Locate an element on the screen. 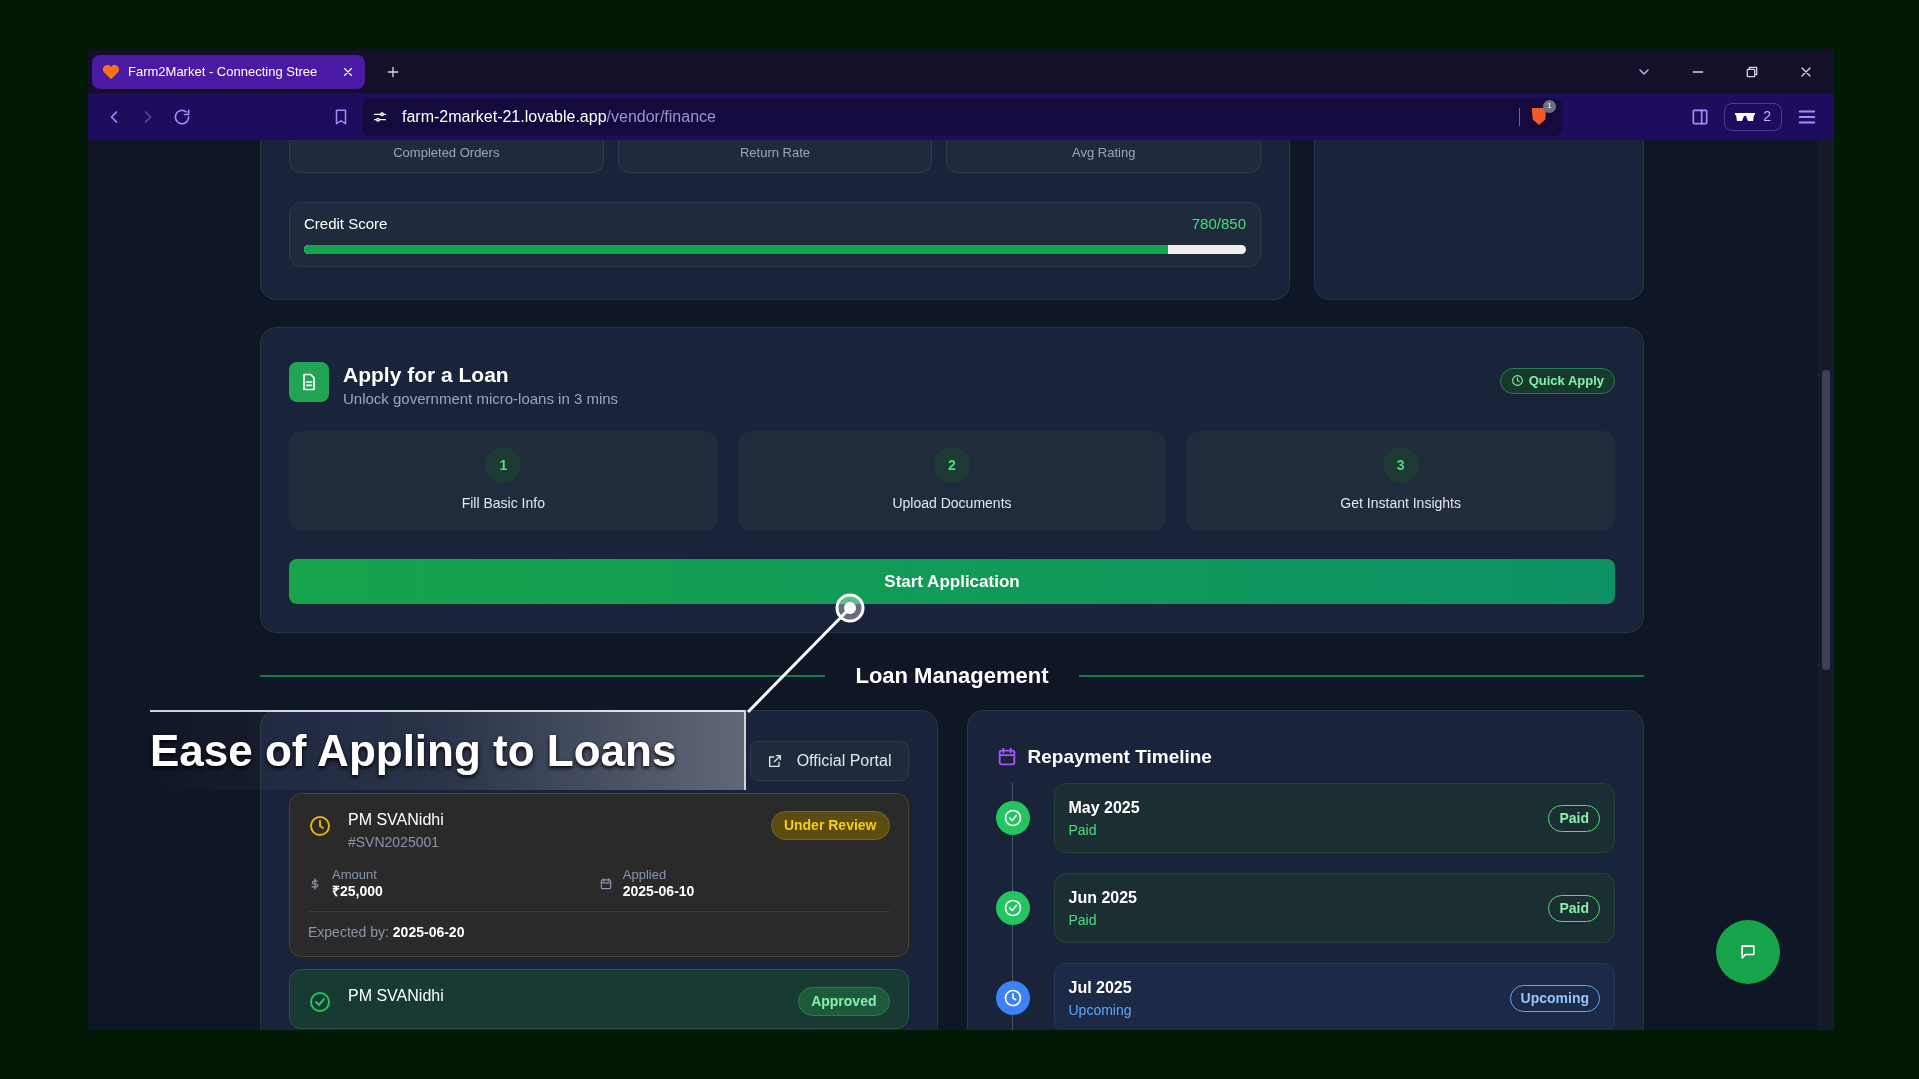 The width and height of the screenshot is (1919, 1079). amount-value: ₹25,000 is located at coordinates (357, 892).